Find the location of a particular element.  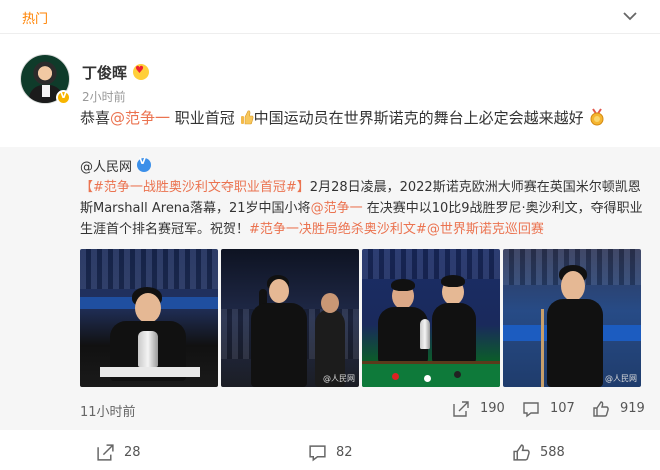

topic-link: 【#范争一战胜奥沙利文夺职业首冠#】 is located at coordinates (195, 187).